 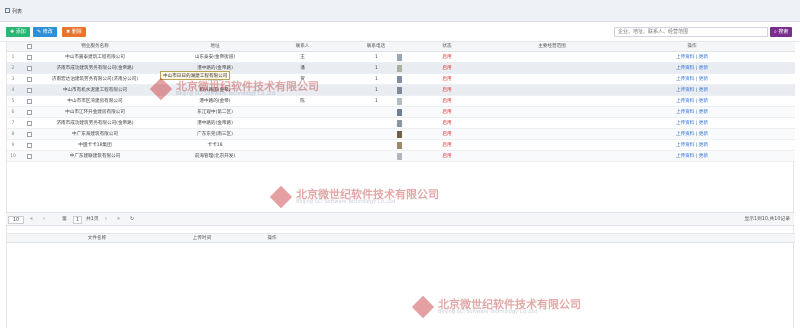 I want to click on delete-button: ✖ 删除, so click(x=74, y=32).